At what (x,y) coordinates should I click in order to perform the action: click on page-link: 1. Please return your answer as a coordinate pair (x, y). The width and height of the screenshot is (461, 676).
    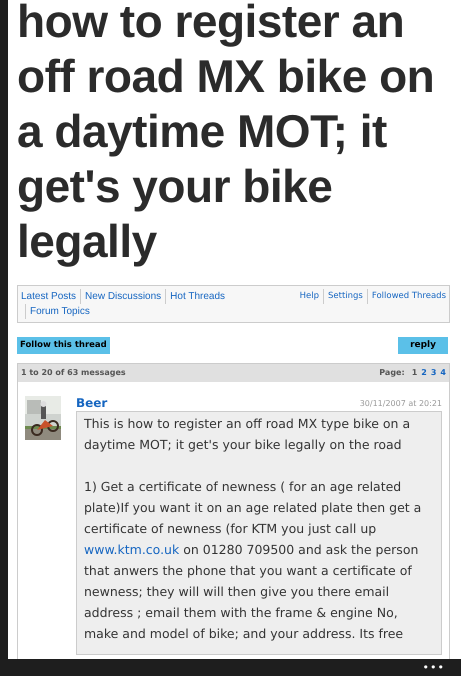
    Looking at the image, I should click on (415, 373).